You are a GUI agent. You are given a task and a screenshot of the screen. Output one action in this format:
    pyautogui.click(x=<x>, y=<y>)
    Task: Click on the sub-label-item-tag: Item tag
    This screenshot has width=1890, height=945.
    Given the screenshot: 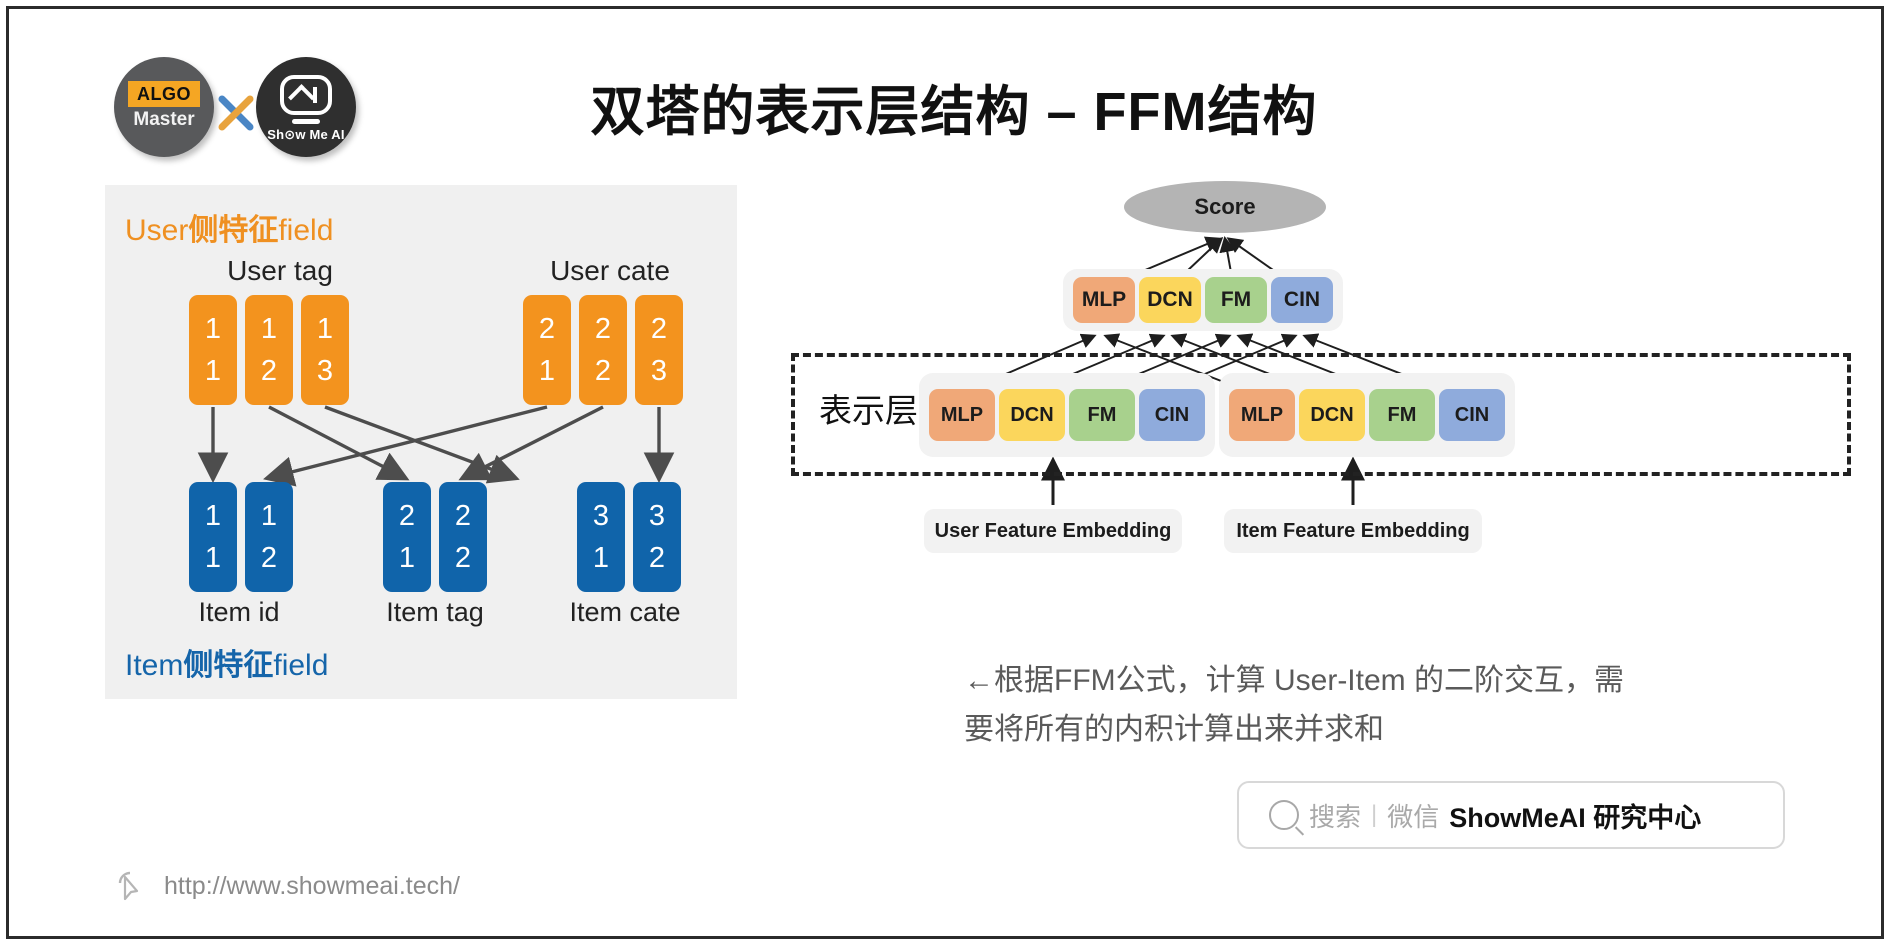 What is the action you would take?
    pyautogui.click(x=435, y=612)
    